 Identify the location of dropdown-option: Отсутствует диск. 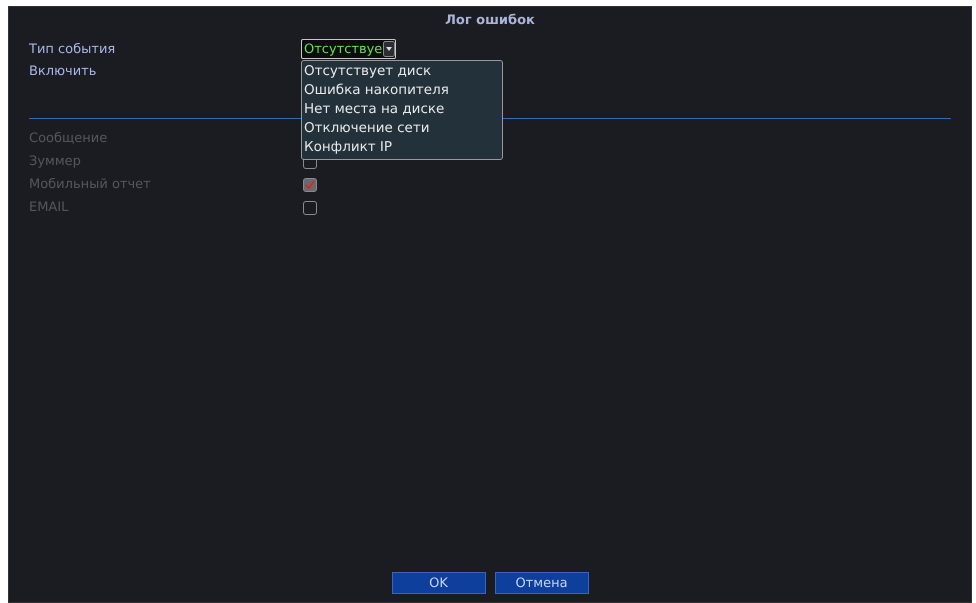
(402, 71).